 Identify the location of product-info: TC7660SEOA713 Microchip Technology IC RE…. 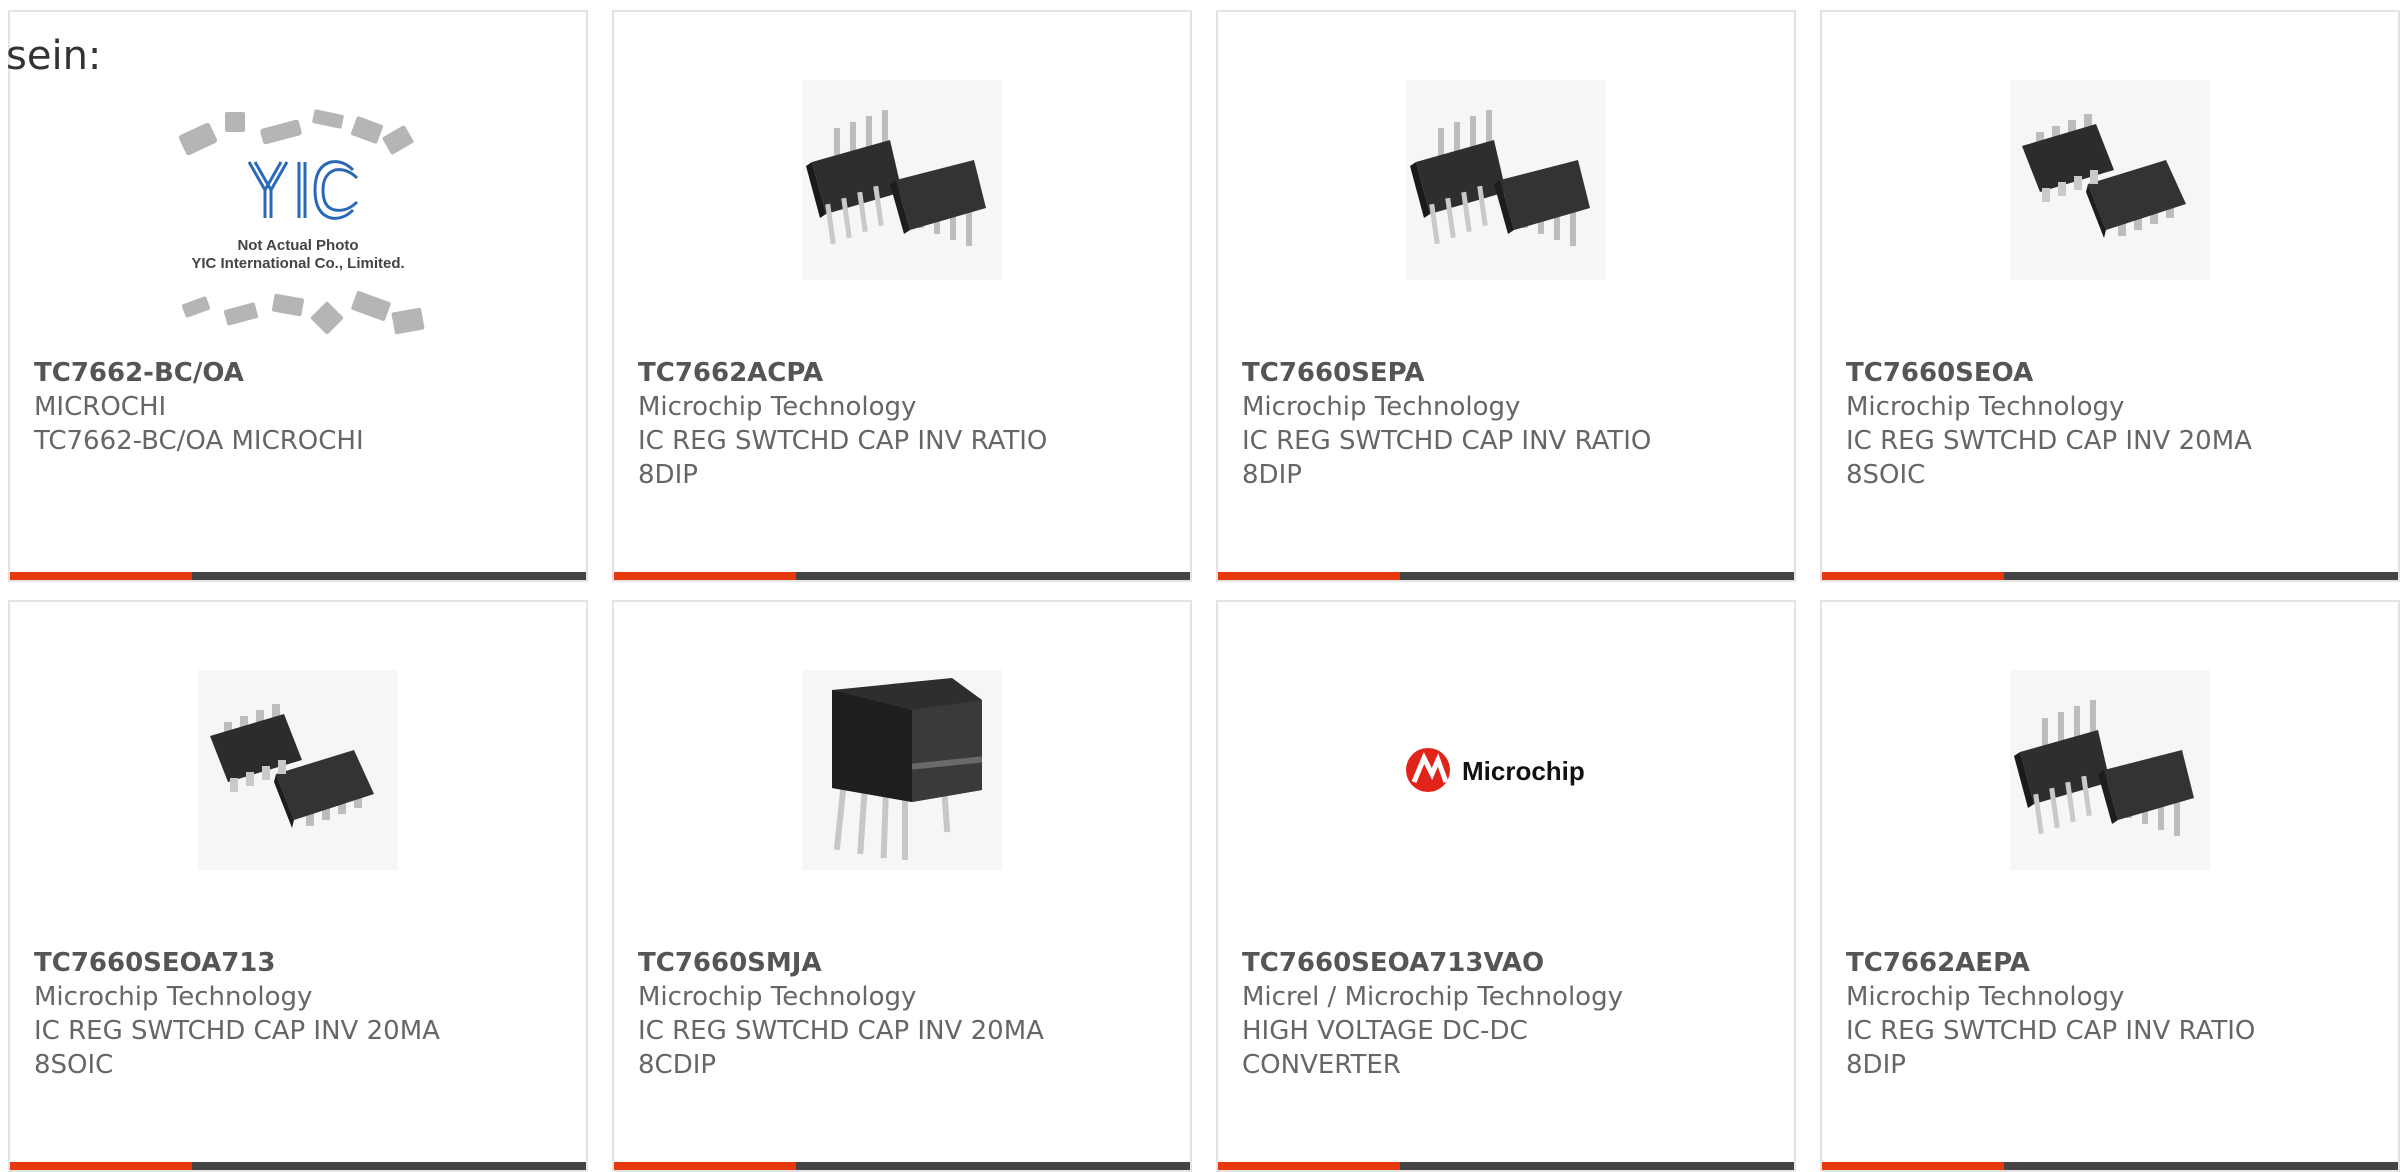
(300, 1014).